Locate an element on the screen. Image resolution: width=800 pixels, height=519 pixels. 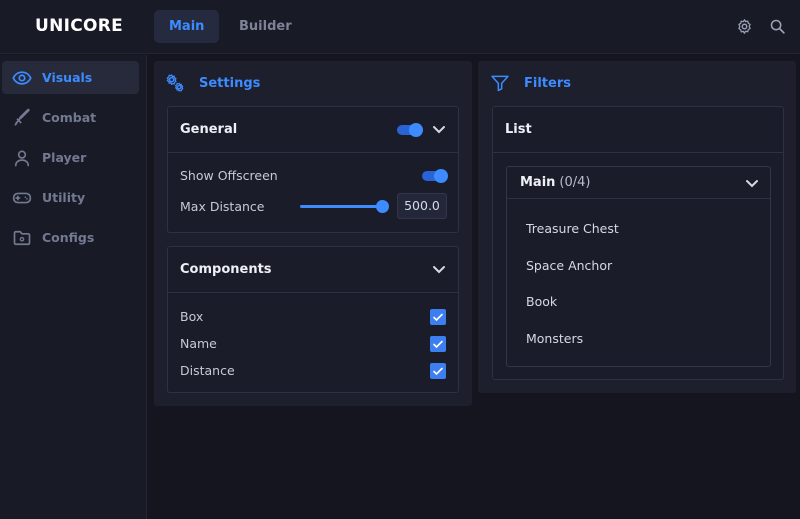
list-item: Treasure Chest is located at coordinates (572, 228).